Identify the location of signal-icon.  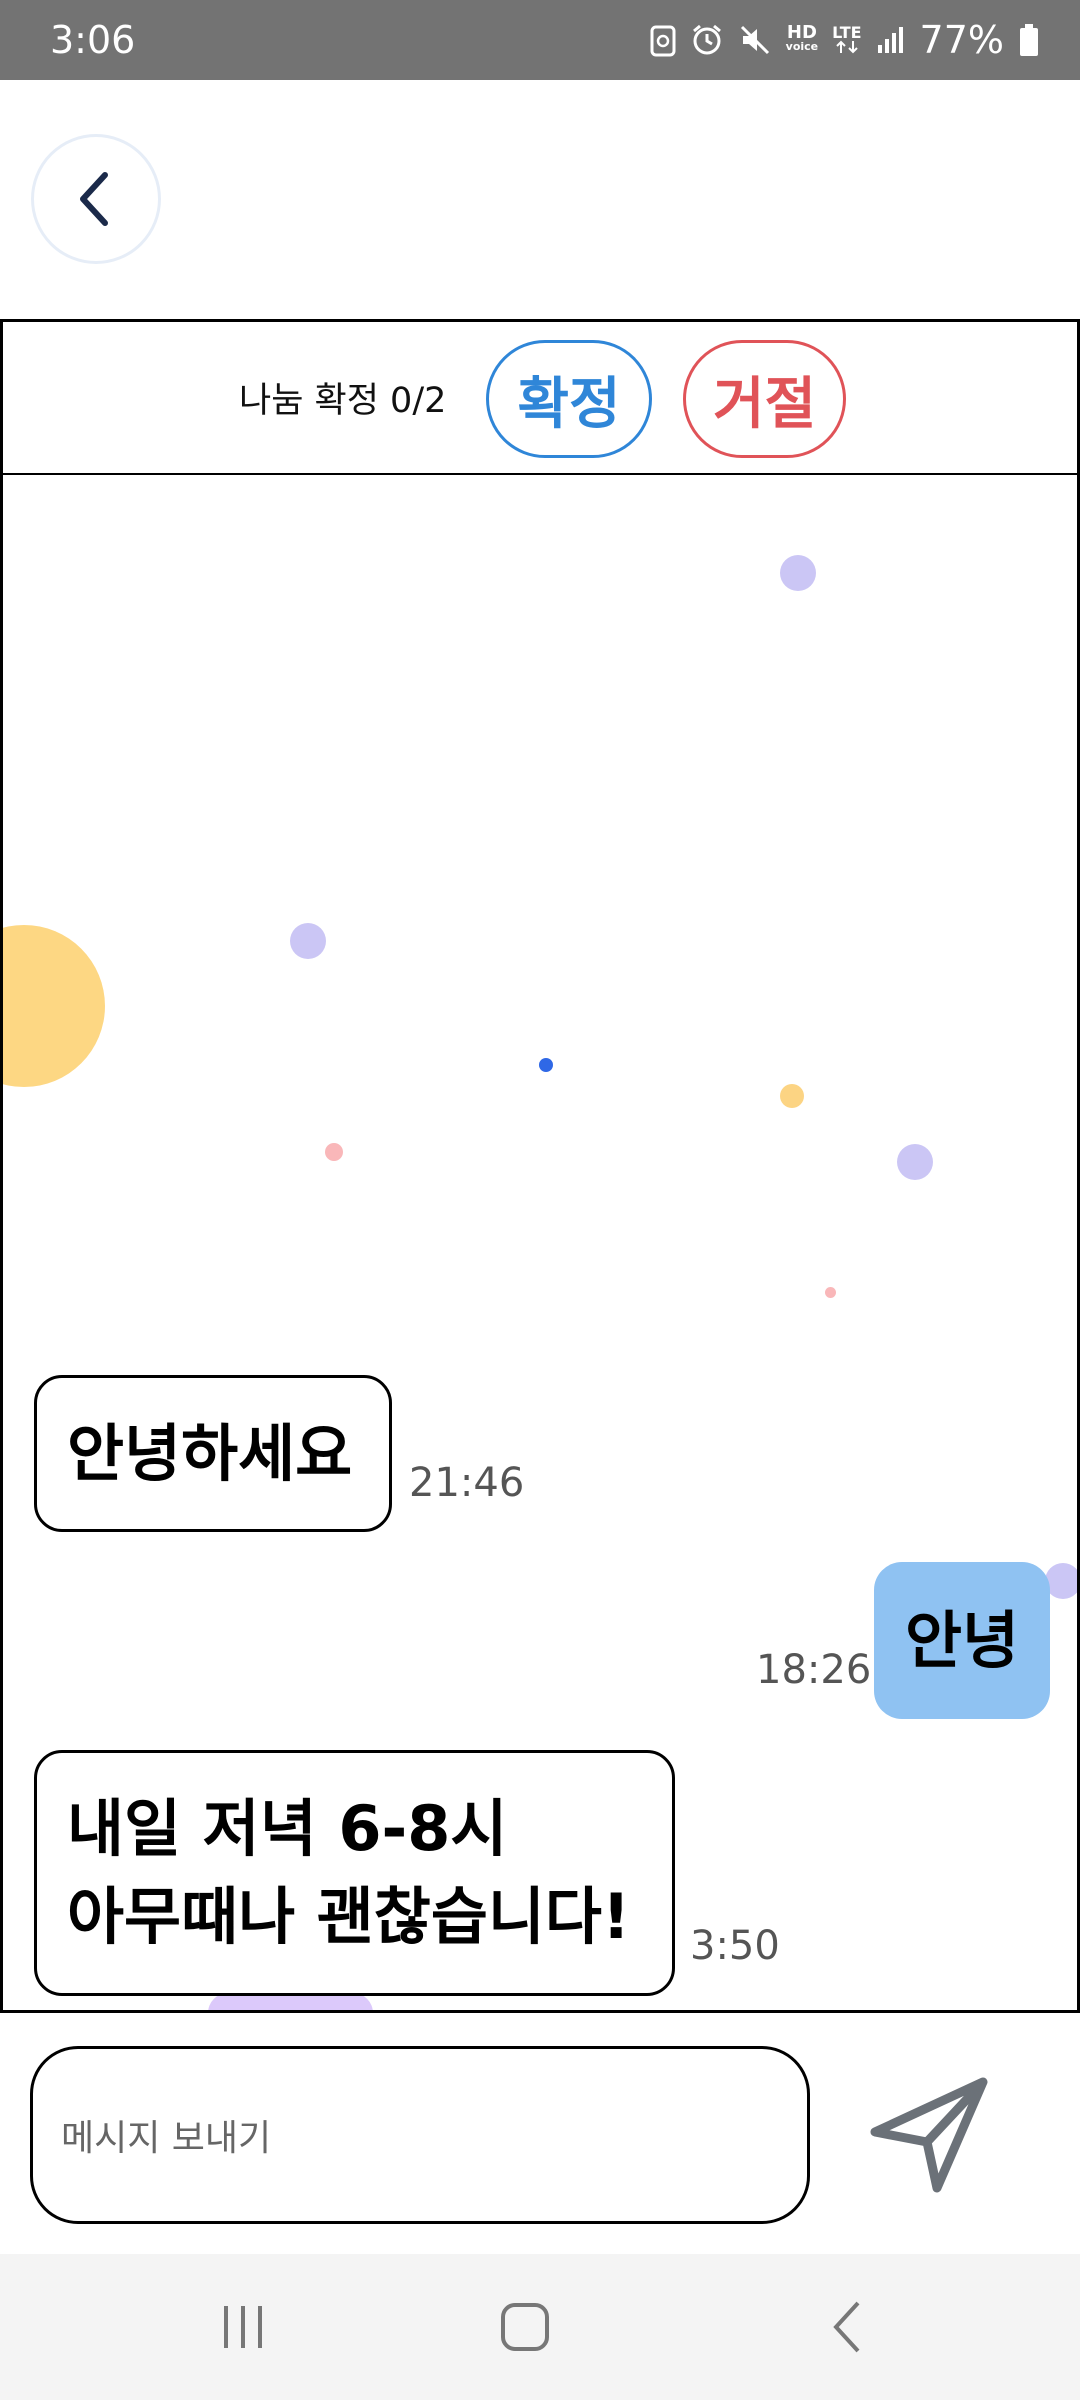
(891, 40).